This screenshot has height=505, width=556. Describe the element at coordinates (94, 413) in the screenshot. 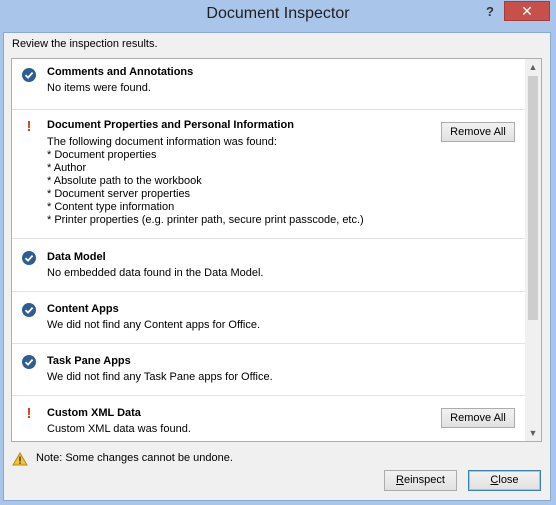

I see `section-title: Custom XML Data` at that location.